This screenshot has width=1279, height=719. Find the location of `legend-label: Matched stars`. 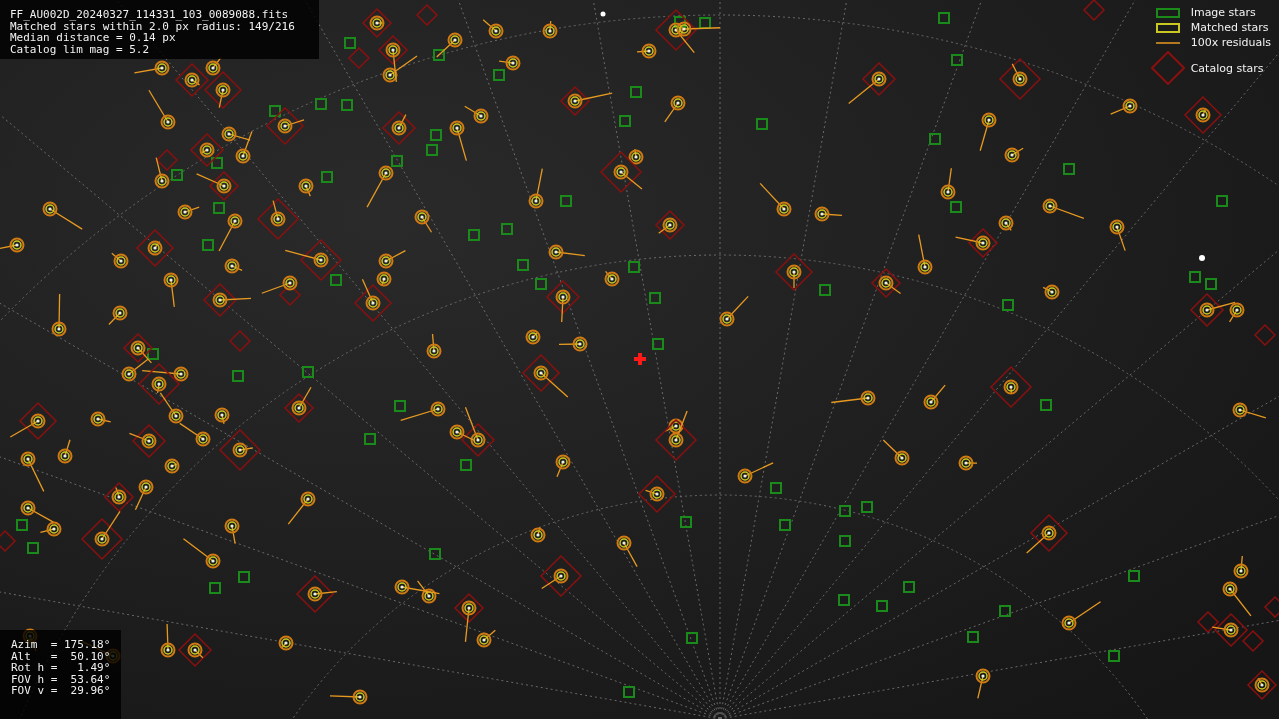

legend-label: Matched stars is located at coordinates (1230, 27).